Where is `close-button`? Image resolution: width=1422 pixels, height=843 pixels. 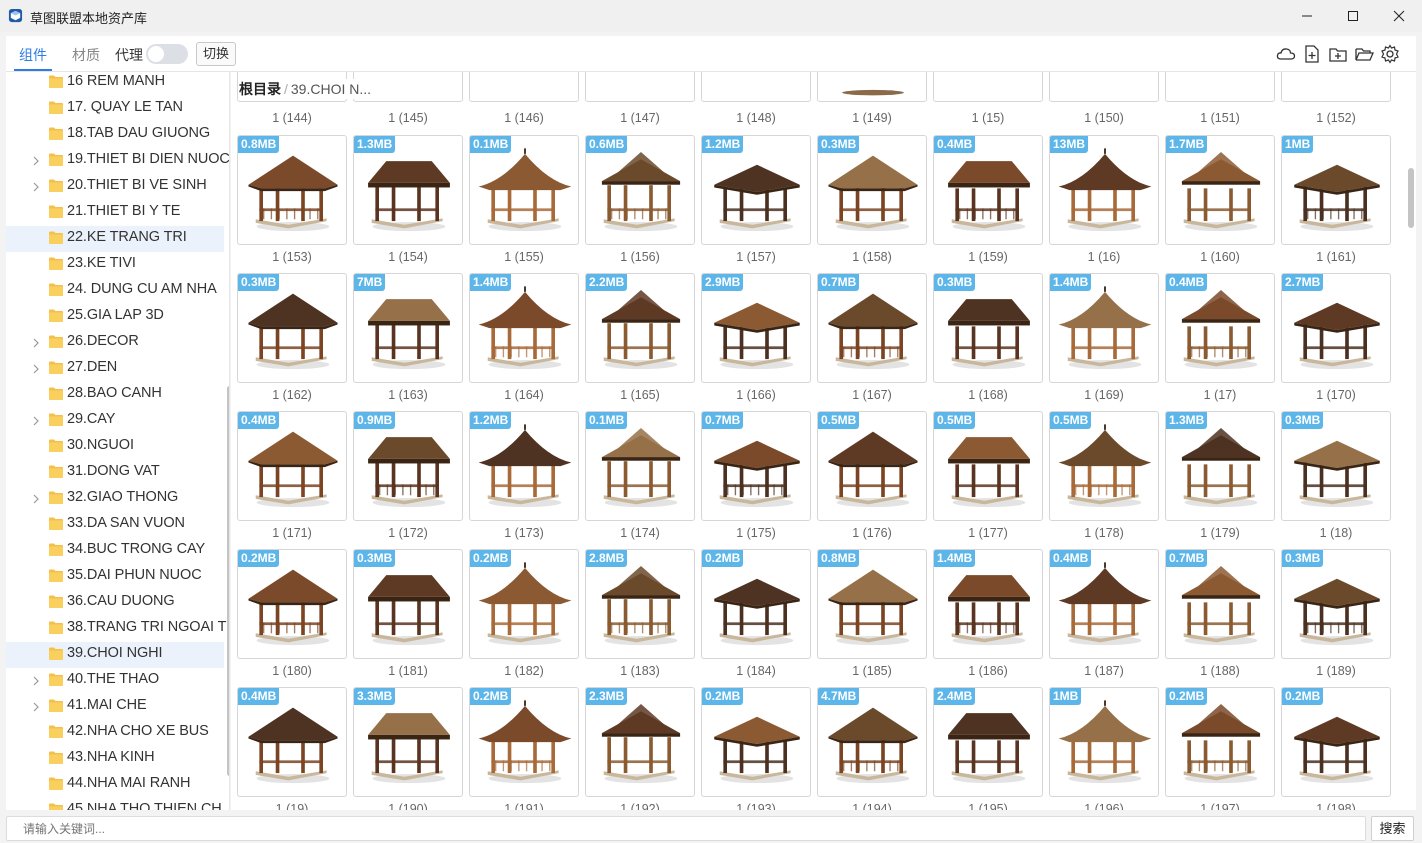 close-button is located at coordinates (1399, 16).